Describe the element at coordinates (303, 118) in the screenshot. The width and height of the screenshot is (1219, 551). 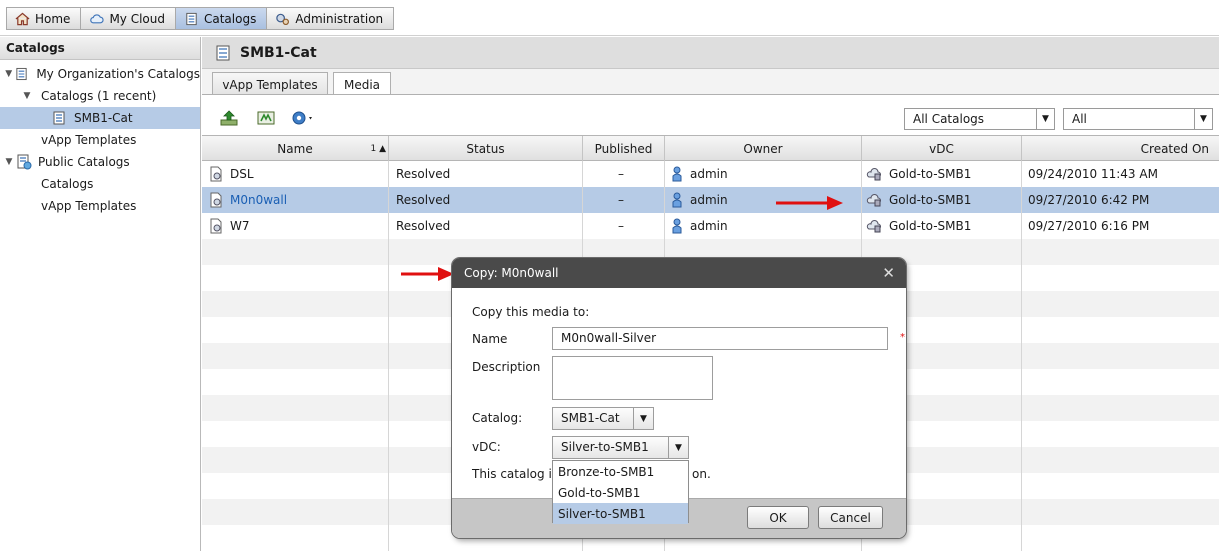
I see `actions-gear-icon` at that location.